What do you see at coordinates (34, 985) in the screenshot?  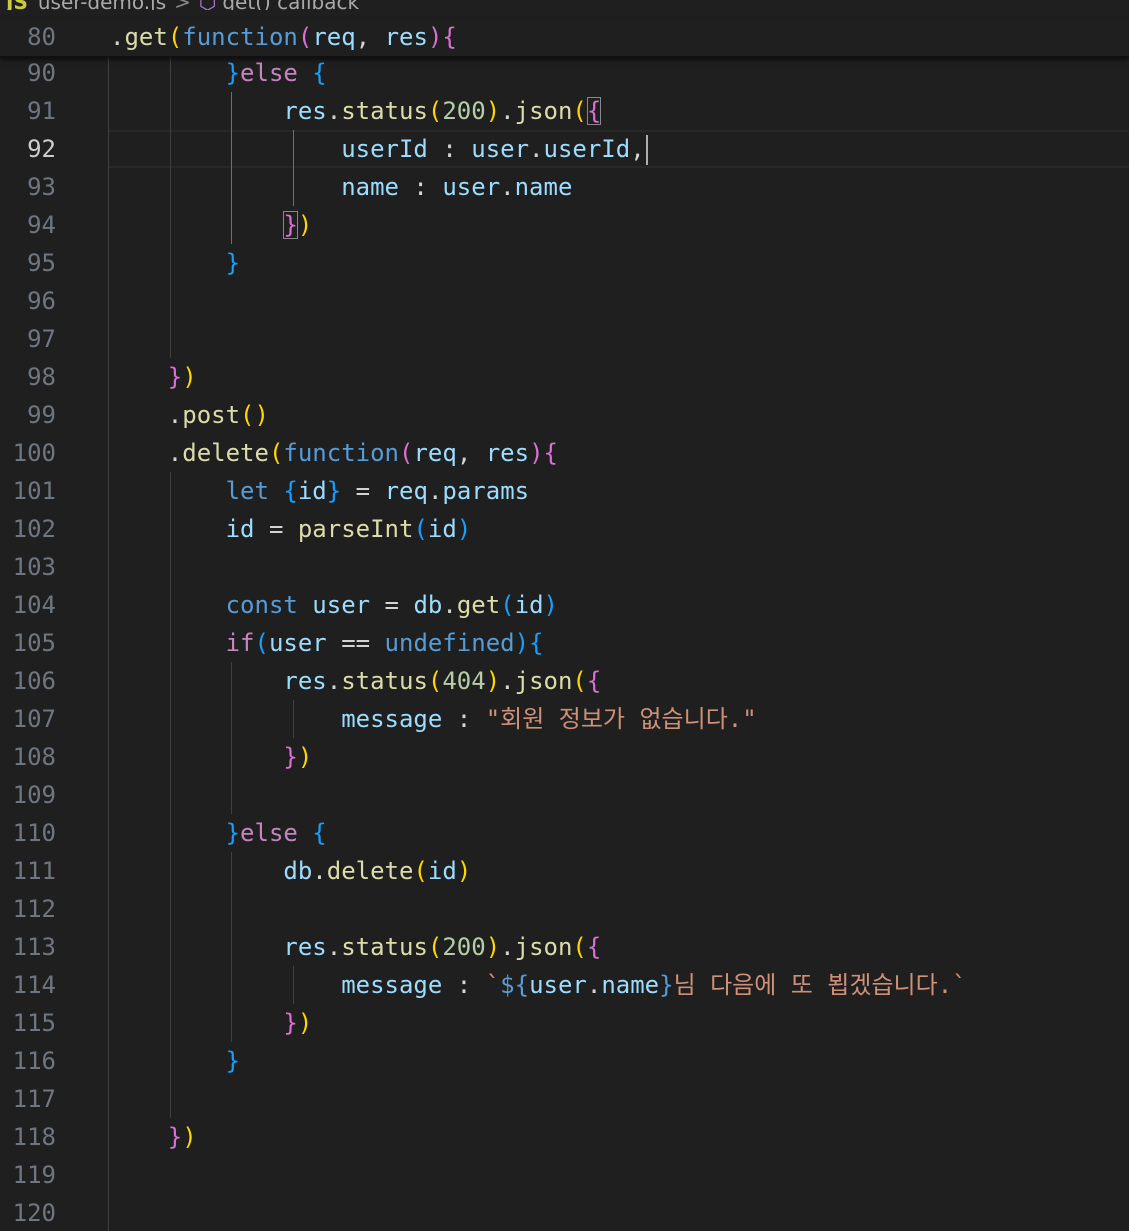 I see `line-number: 114` at bounding box center [34, 985].